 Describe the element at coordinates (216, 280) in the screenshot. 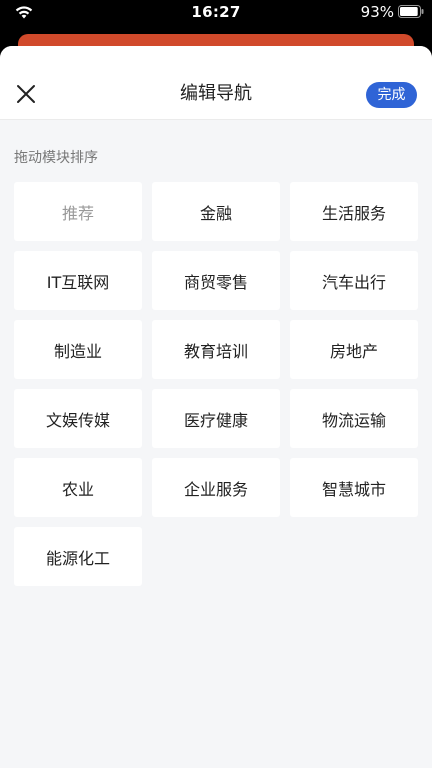

I see `module-tile: 商贸零售` at that location.